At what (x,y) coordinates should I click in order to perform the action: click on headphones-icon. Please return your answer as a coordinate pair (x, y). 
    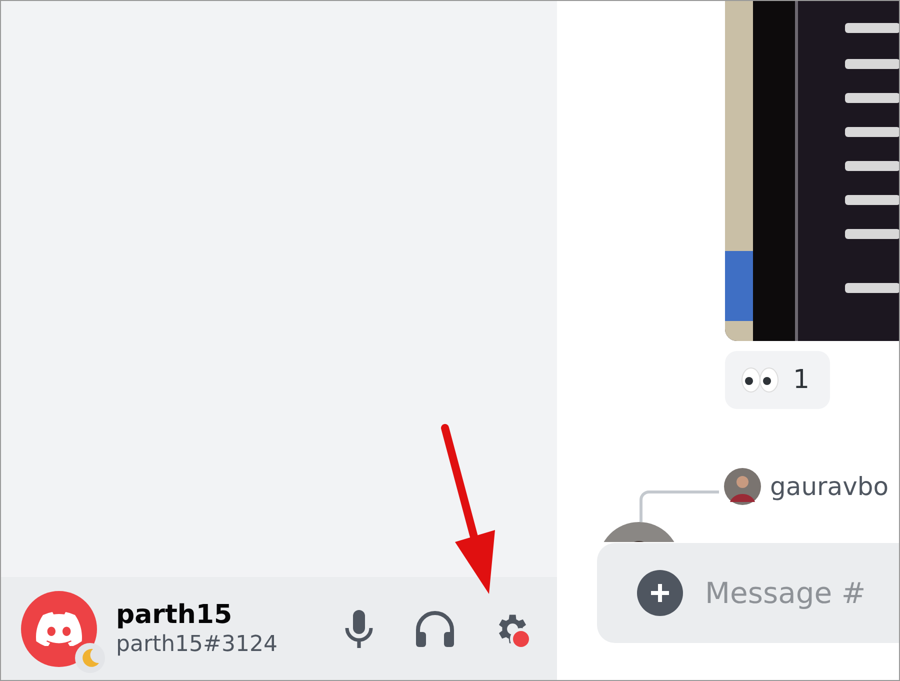
    Looking at the image, I should click on (435, 629).